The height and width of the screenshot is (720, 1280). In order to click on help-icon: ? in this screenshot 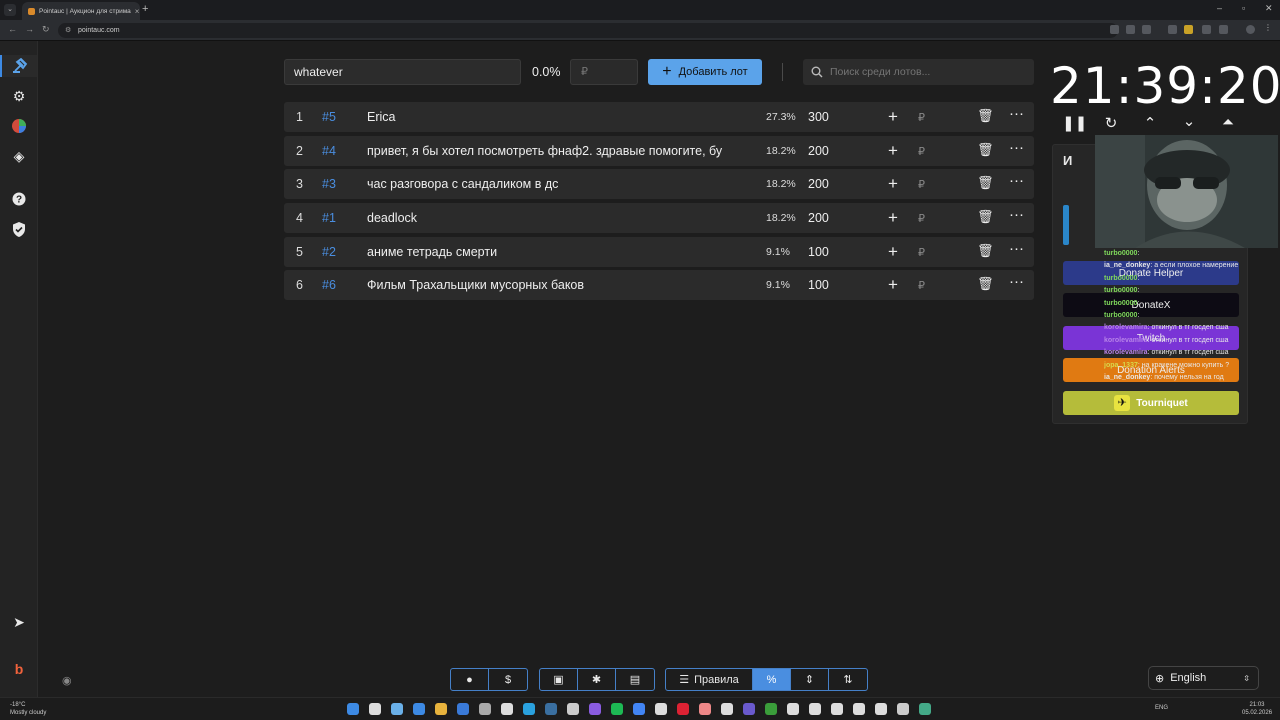, I will do `click(19, 199)`.